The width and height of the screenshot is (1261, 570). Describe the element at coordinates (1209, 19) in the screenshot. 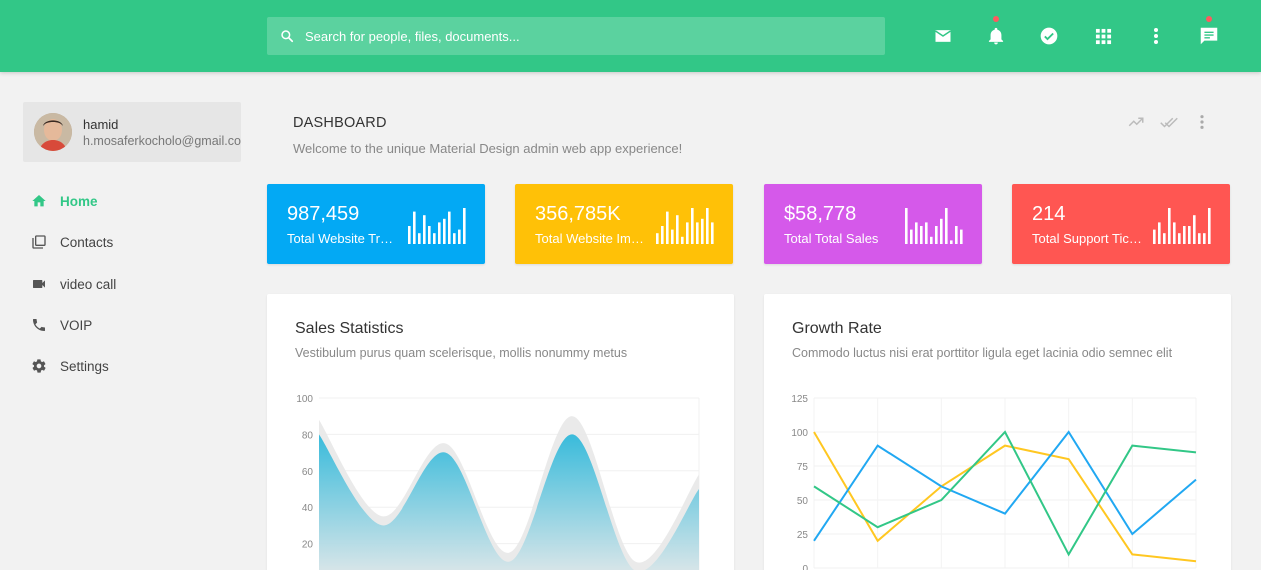

I see `message-dot` at that location.